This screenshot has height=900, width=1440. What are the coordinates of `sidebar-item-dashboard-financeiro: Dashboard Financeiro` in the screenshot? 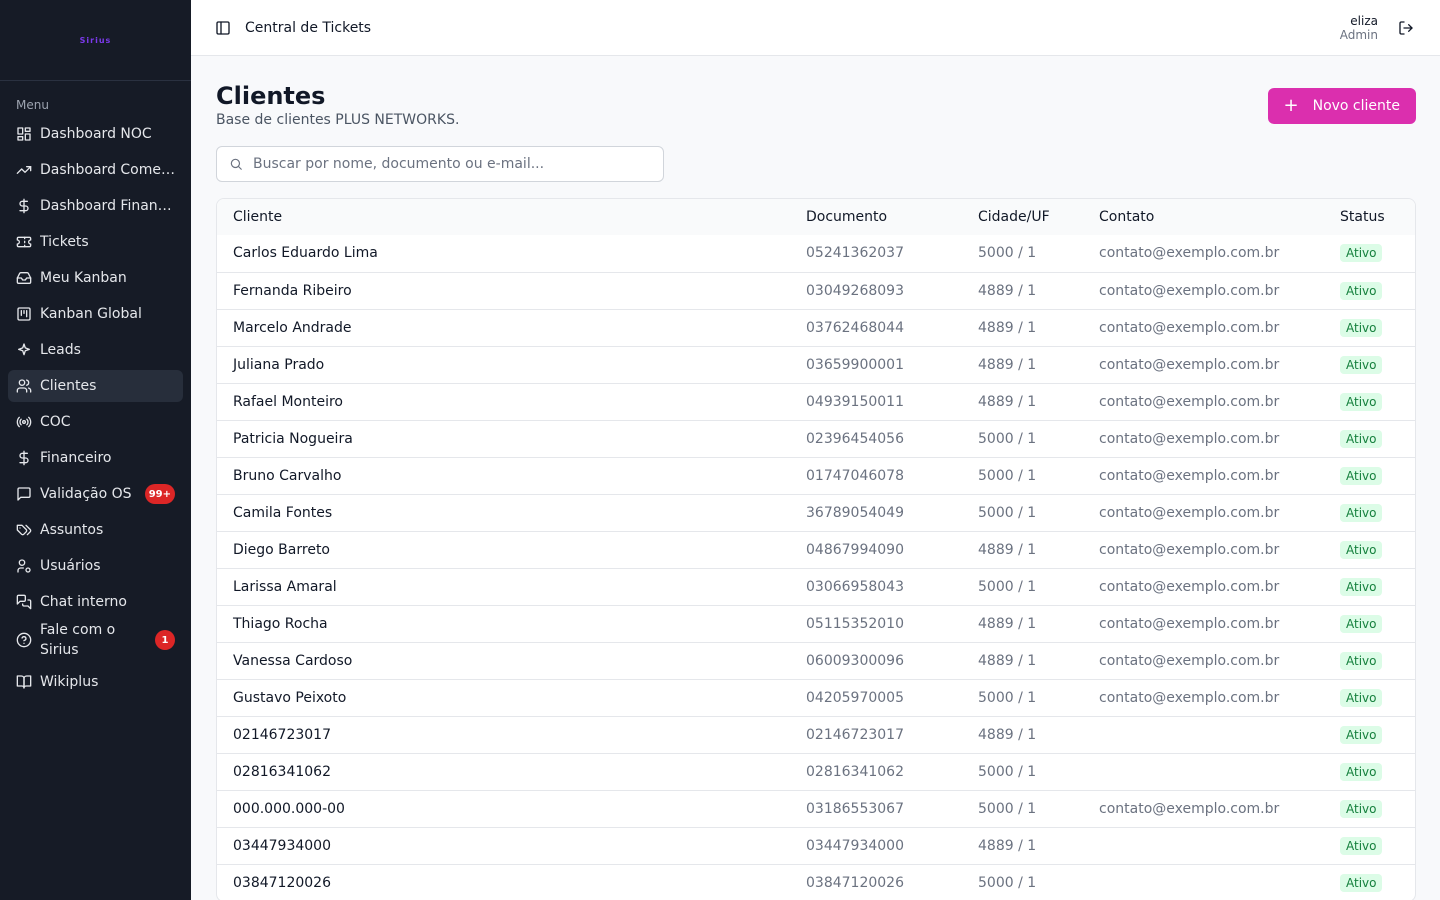 It's located at (95, 206).